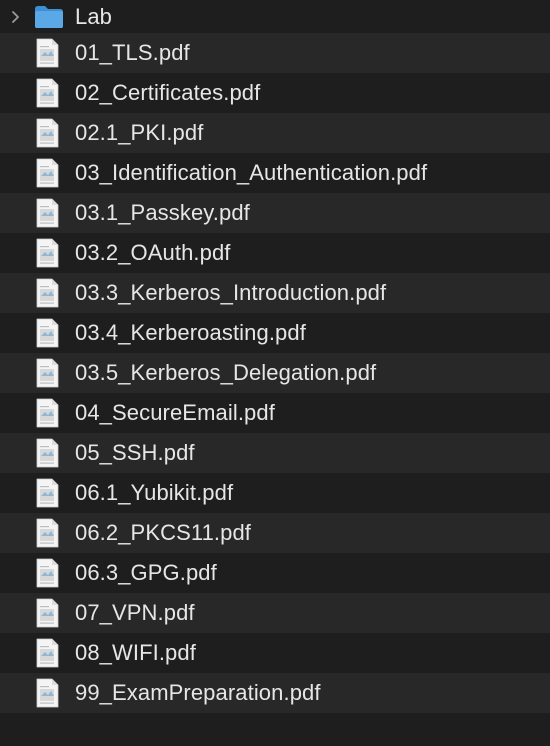  Describe the element at coordinates (231, 292) in the screenshot. I see `file-name: 03.3_Kerberos_Introduction.pdf` at that location.